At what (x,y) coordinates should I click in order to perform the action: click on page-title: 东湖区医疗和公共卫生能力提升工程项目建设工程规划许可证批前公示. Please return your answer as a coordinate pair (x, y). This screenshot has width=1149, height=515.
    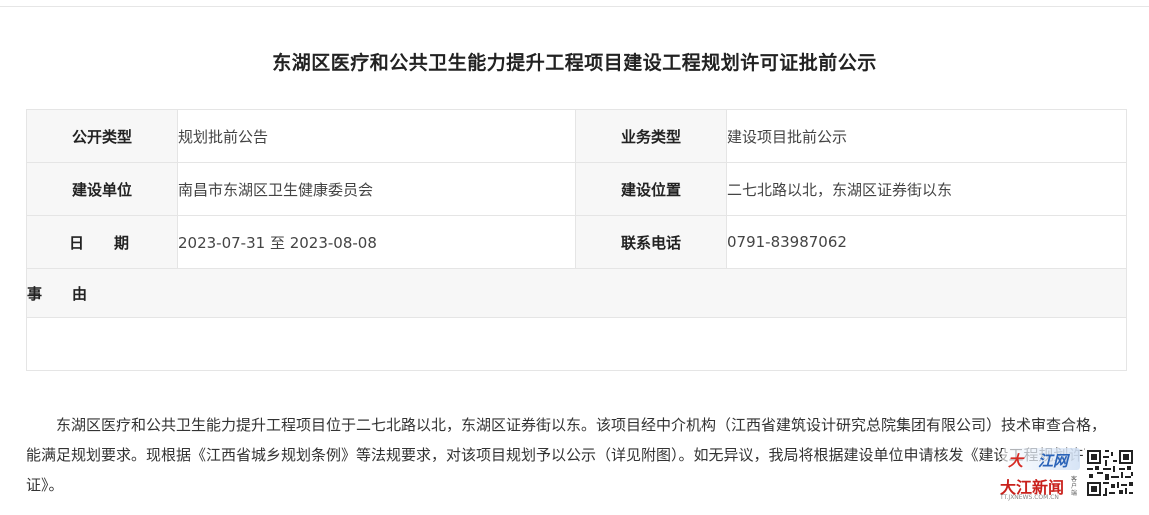
    Looking at the image, I should click on (574, 63).